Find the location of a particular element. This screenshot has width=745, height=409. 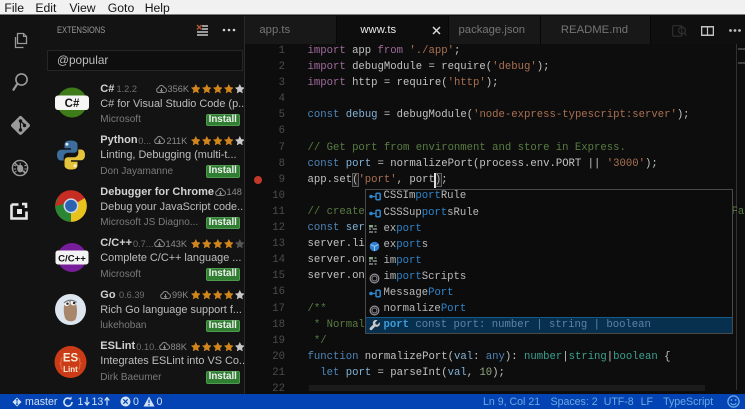

svg-text: C# is located at coordinates (72, 104).